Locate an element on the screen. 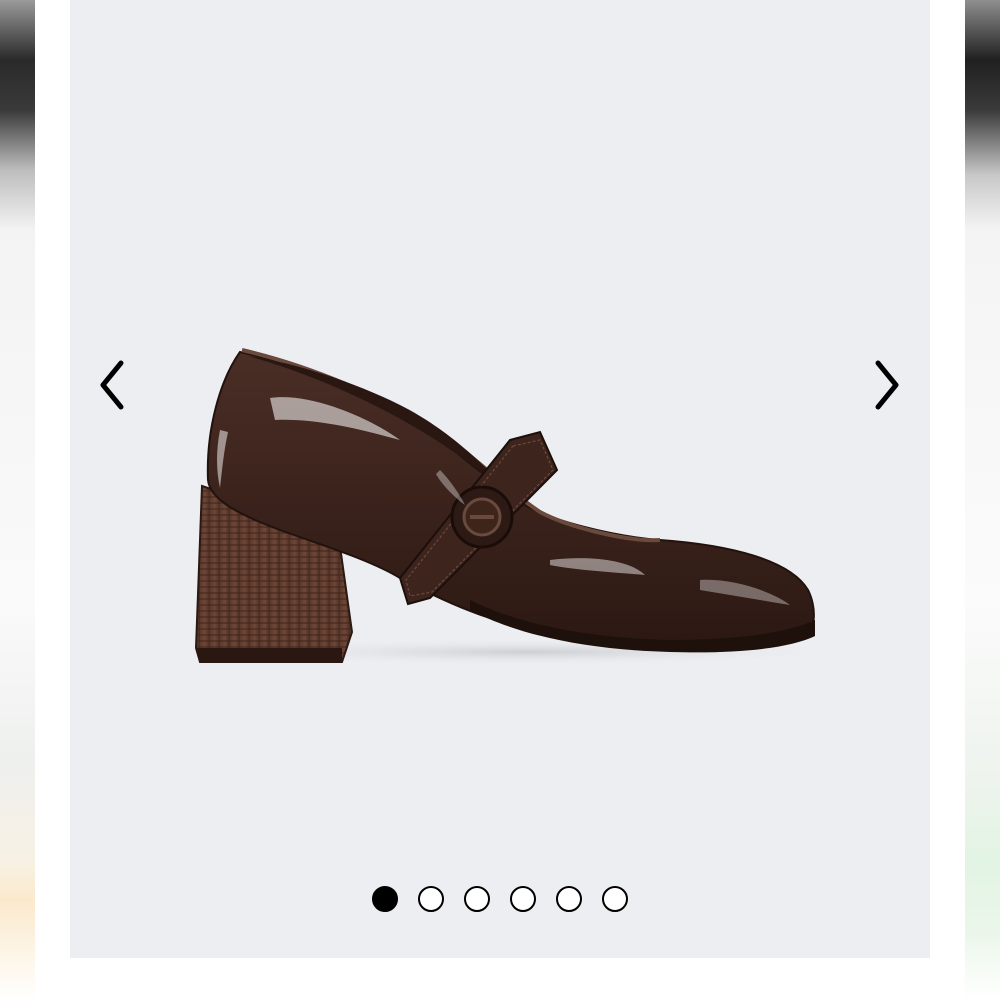  chevron-right-icon is located at coordinates (887, 385).